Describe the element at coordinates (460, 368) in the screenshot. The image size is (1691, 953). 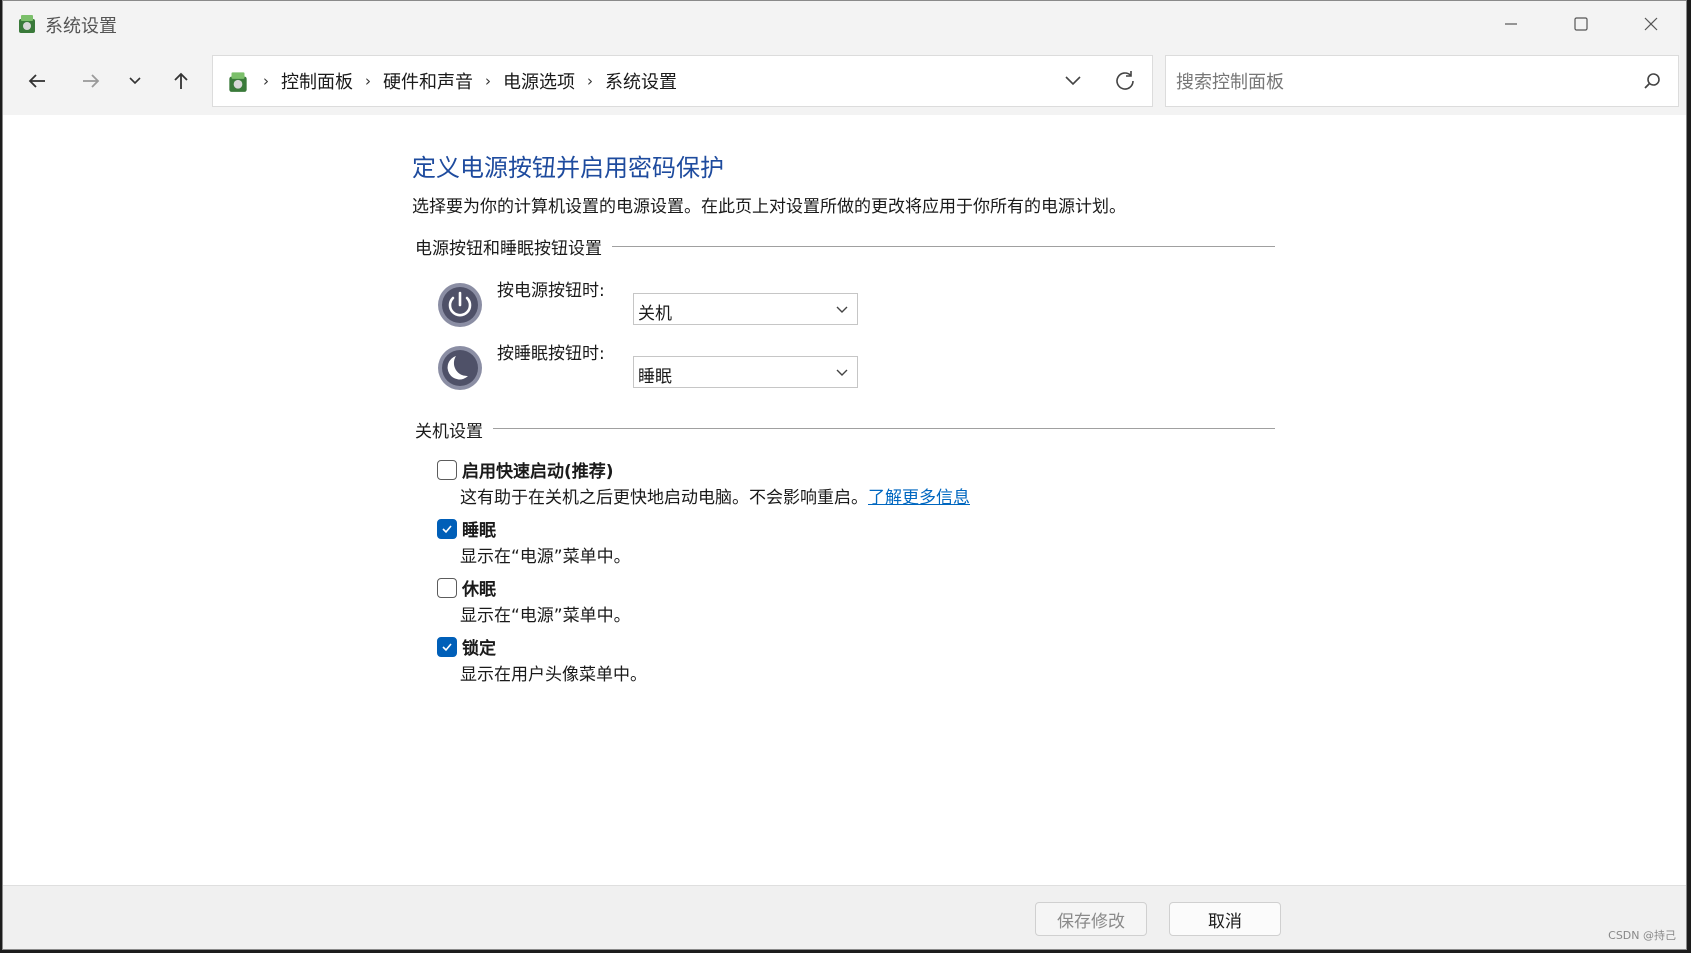
I see `sleep-button-icon` at that location.